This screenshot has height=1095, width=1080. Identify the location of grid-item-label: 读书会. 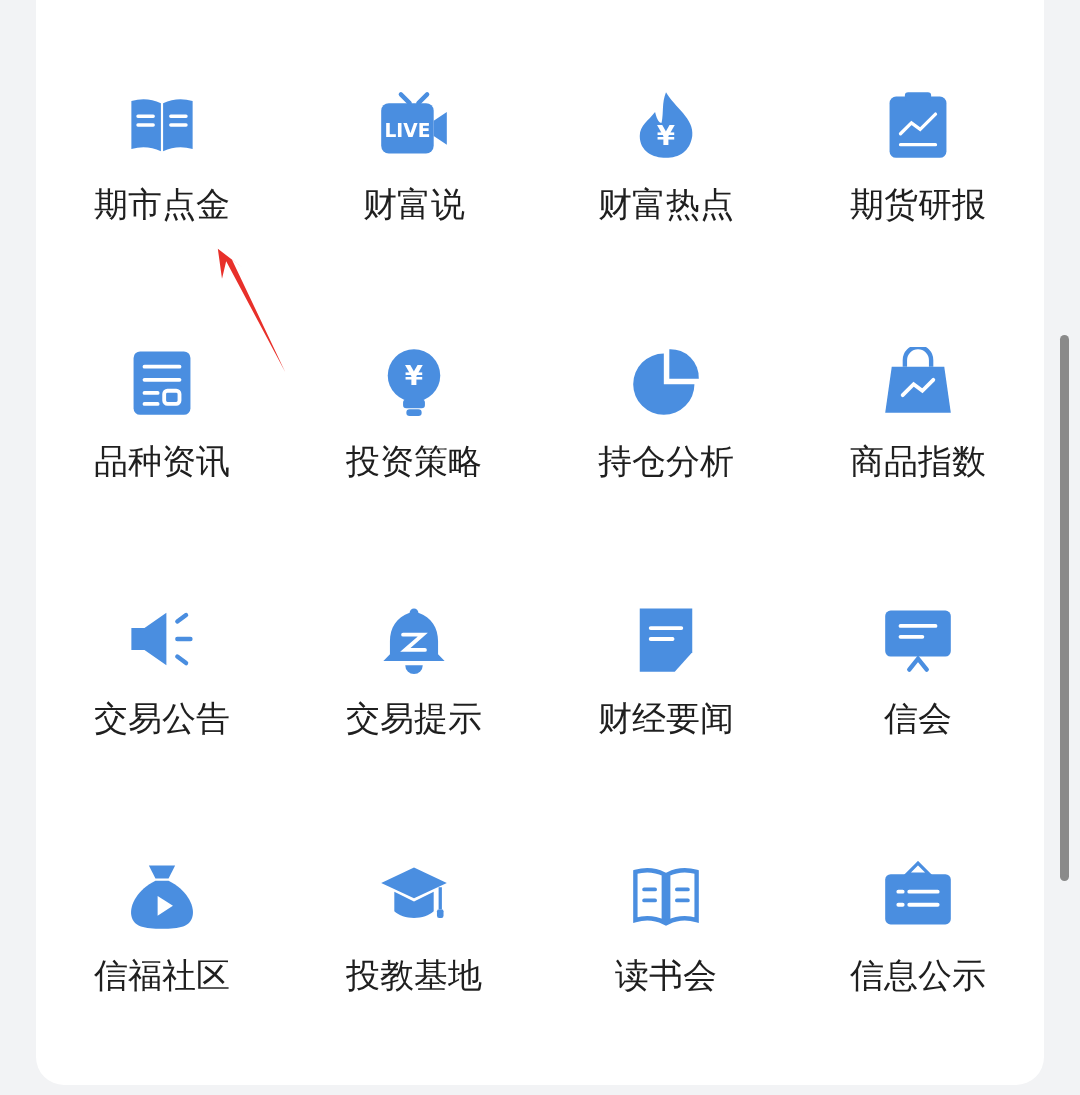
(666, 975).